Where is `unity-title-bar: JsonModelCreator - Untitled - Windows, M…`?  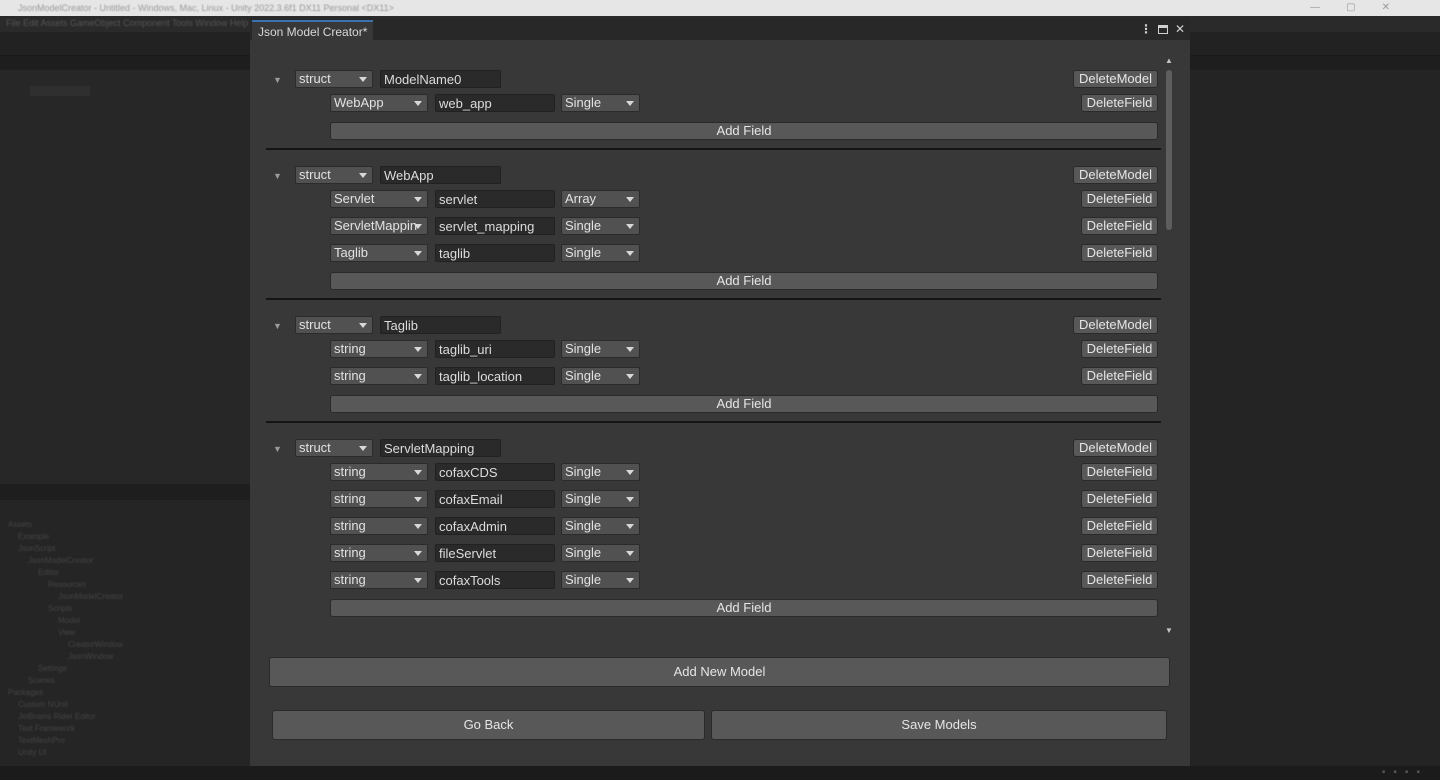
unity-title-bar: JsonModelCreator - Untitled - Windows, M… is located at coordinates (720, 8).